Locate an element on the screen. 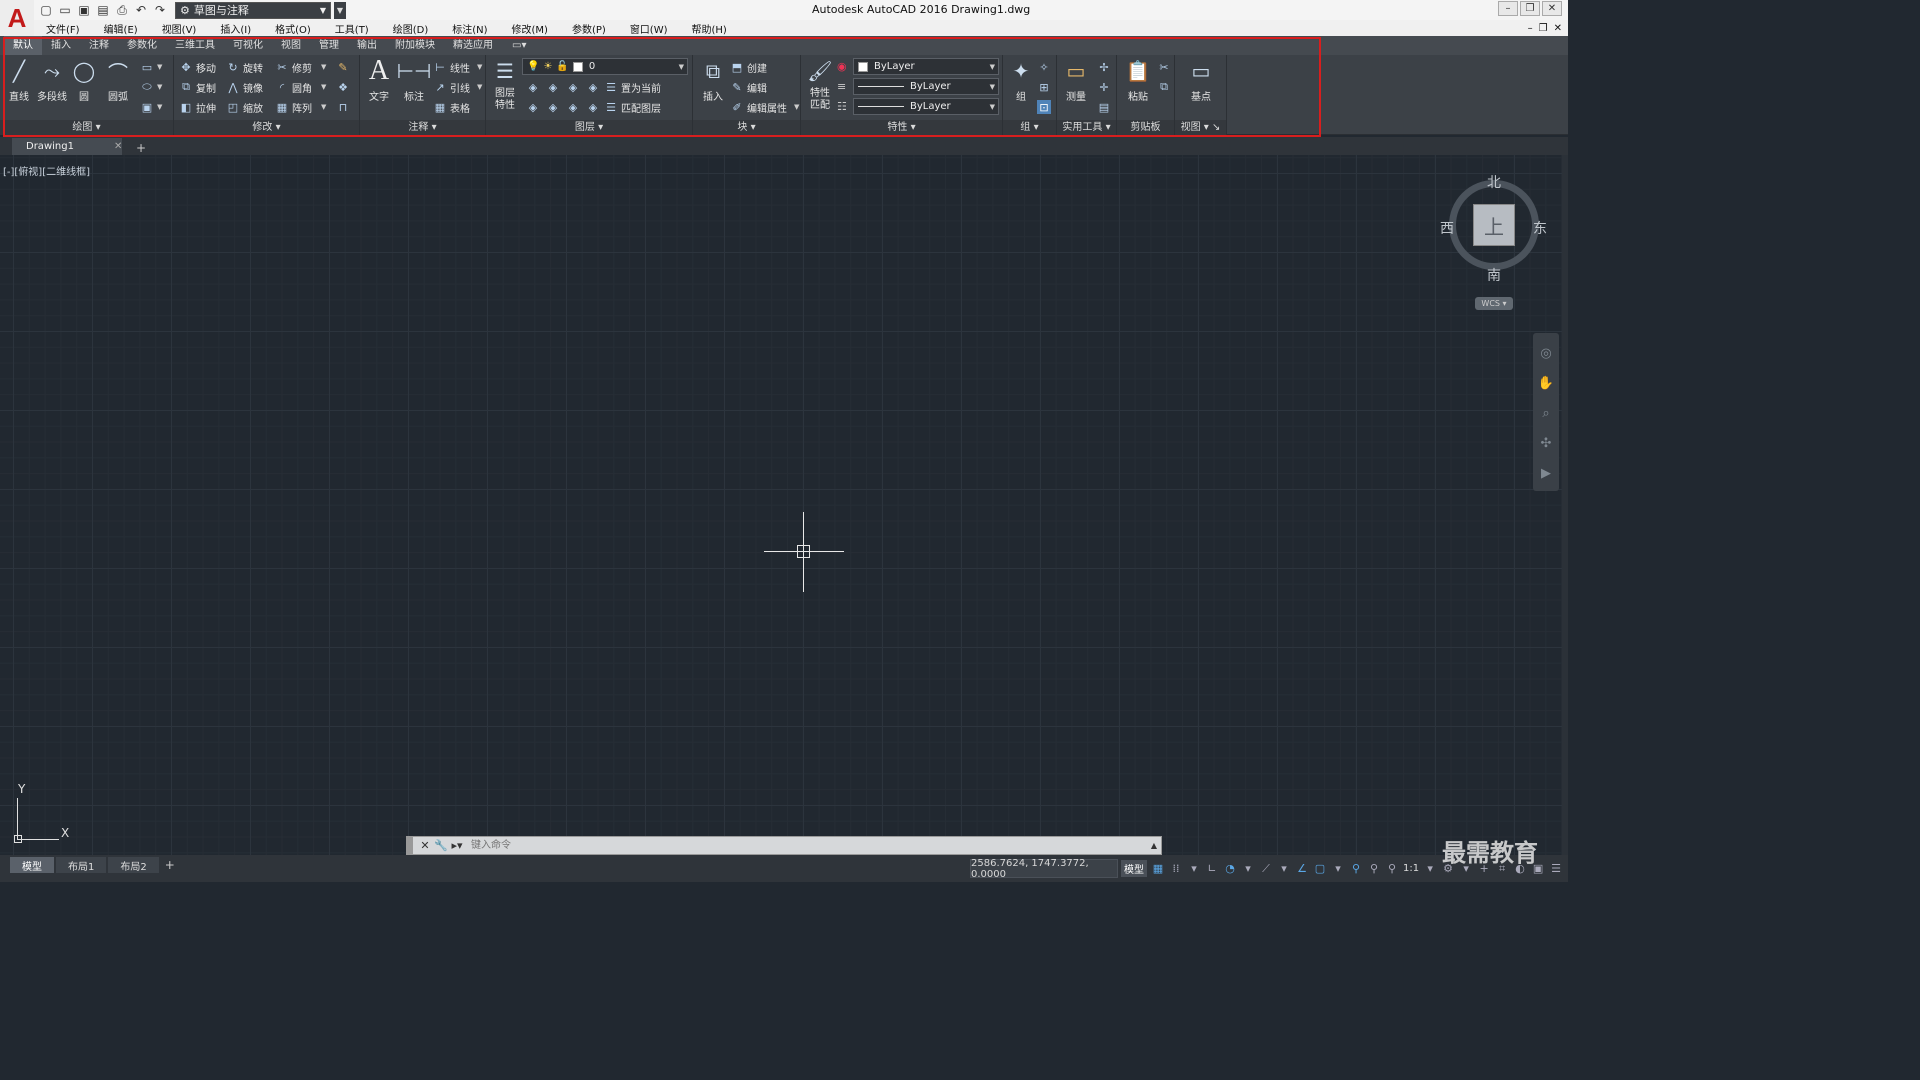  doc-restore-icon: ❐ is located at coordinates (1543, 28).